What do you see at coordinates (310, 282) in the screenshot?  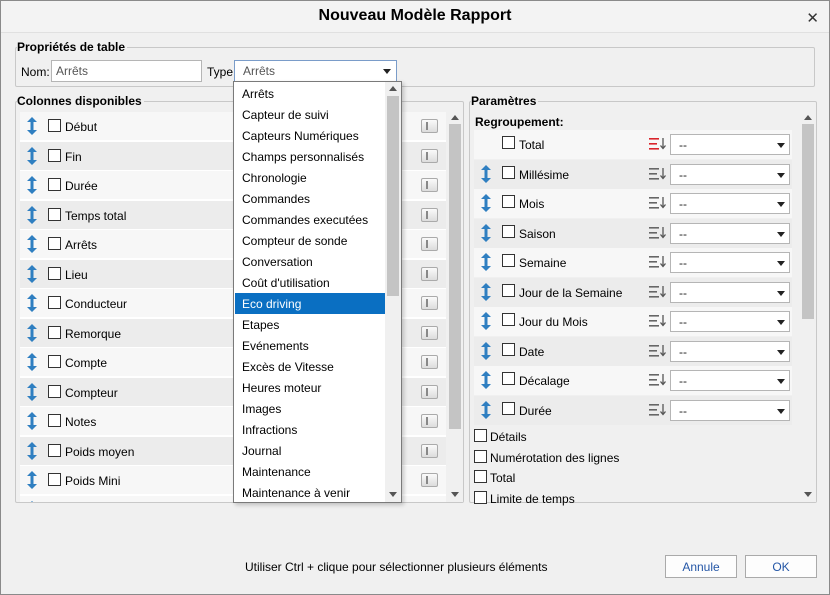 I see `type-option: Coût d'utilisation` at bounding box center [310, 282].